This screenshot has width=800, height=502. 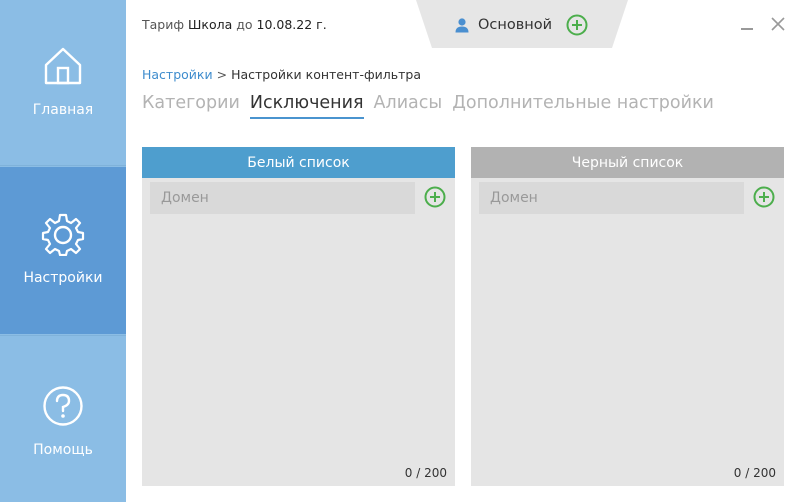 What do you see at coordinates (63, 110) in the screenshot?
I see `sidebar-item-label: Главная` at bounding box center [63, 110].